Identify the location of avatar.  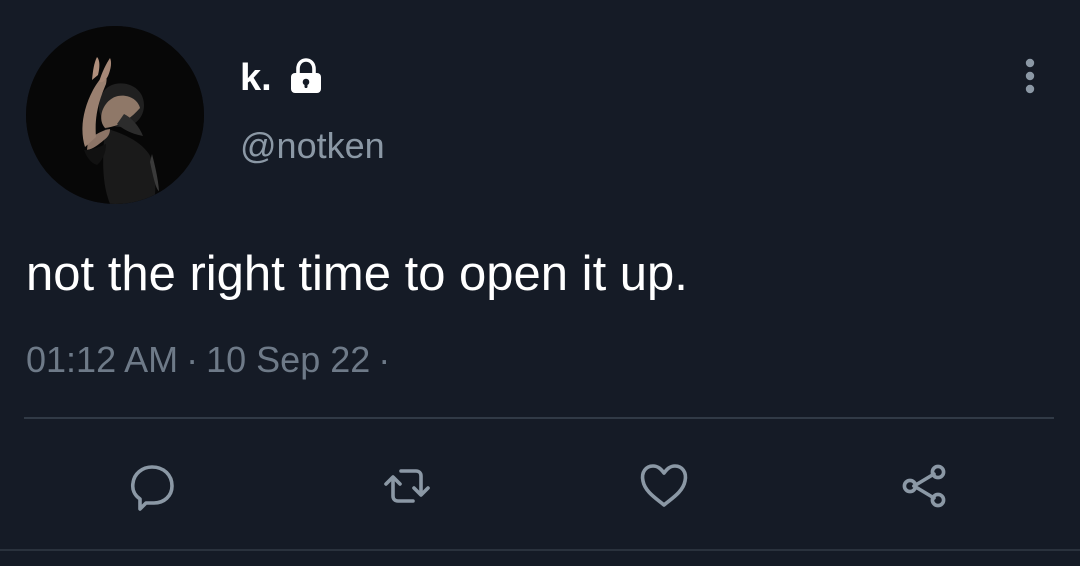
(115, 115).